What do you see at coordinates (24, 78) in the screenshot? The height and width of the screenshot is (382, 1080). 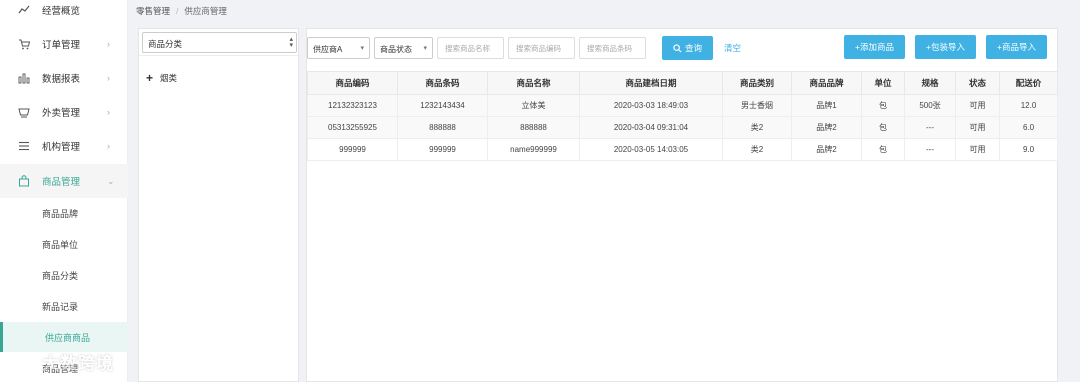 I see `bar-chart-icon` at bounding box center [24, 78].